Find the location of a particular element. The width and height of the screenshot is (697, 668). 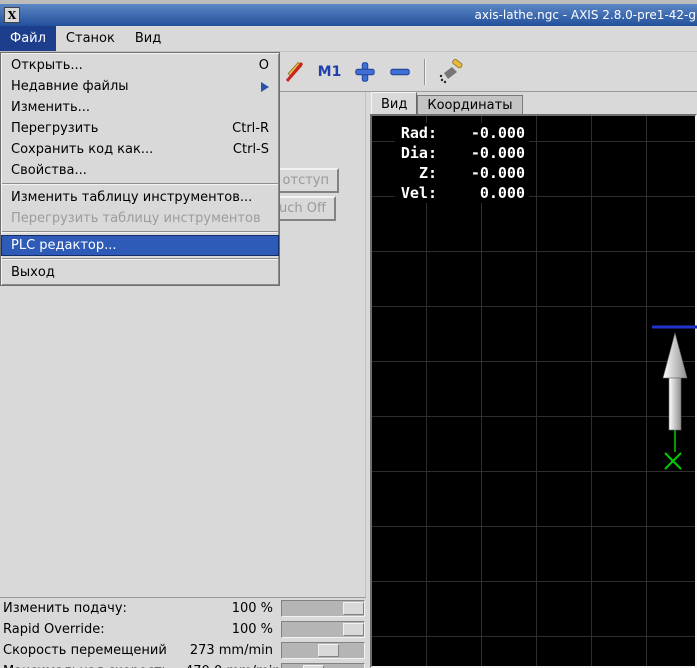

window-title: axis-lathe.ngc - AXIS 2.8.0-pre1-42-g is located at coordinates (585, 15).